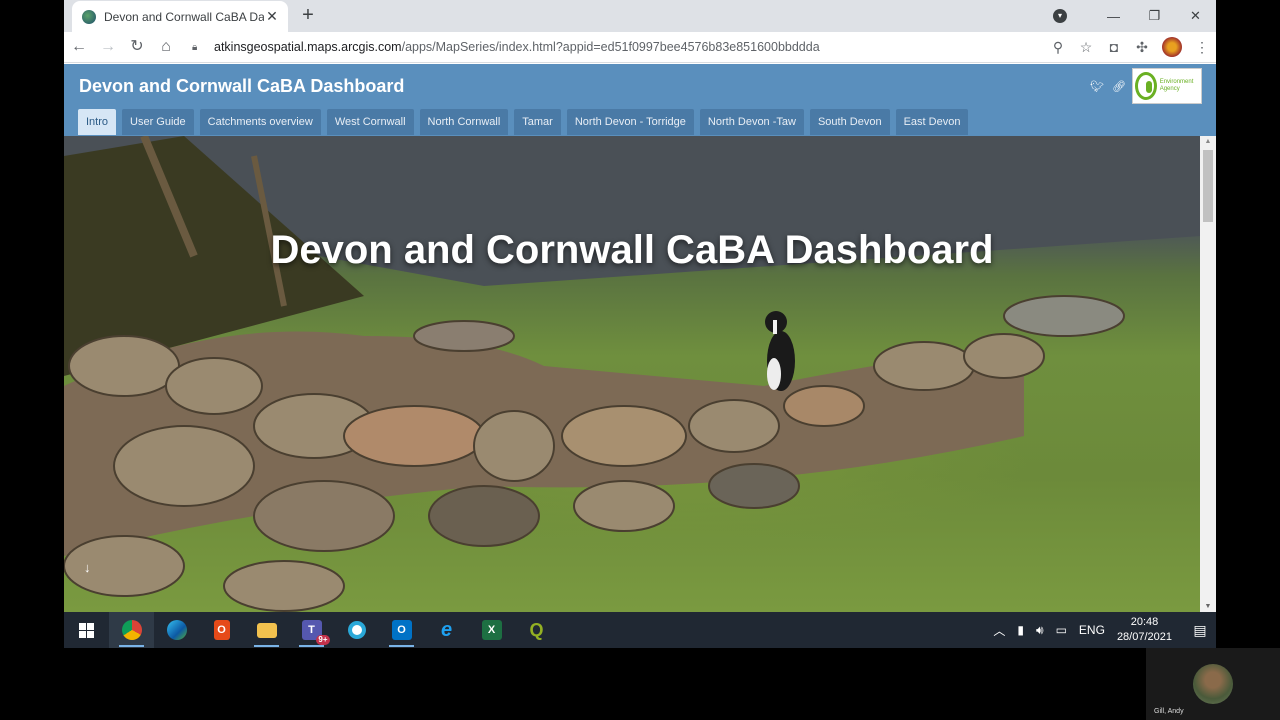 The height and width of the screenshot is (720, 1280). I want to click on show-hidden-icons-icon: ︿, so click(999, 630).